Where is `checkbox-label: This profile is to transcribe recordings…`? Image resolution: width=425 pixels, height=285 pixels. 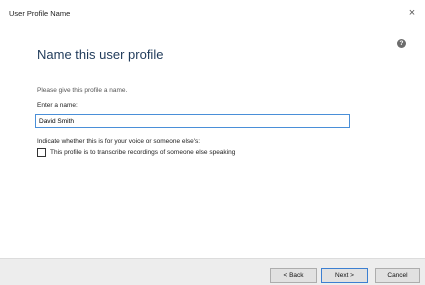
checkbox-label: This profile is to transcribe recordings… is located at coordinates (143, 152).